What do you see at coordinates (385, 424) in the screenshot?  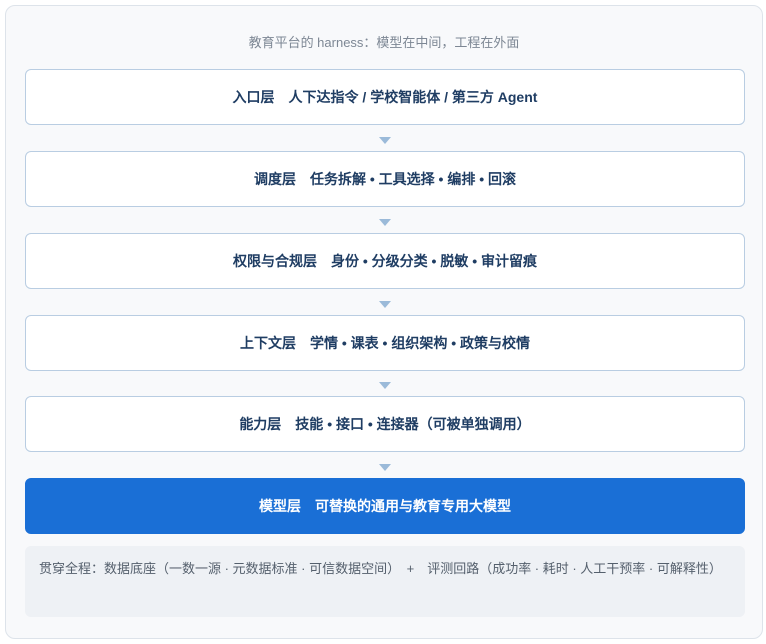 I see `layer-capability: 能力层 技能 • 接口 • 连接器（可被单独调用）` at bounding box center [385, 424].